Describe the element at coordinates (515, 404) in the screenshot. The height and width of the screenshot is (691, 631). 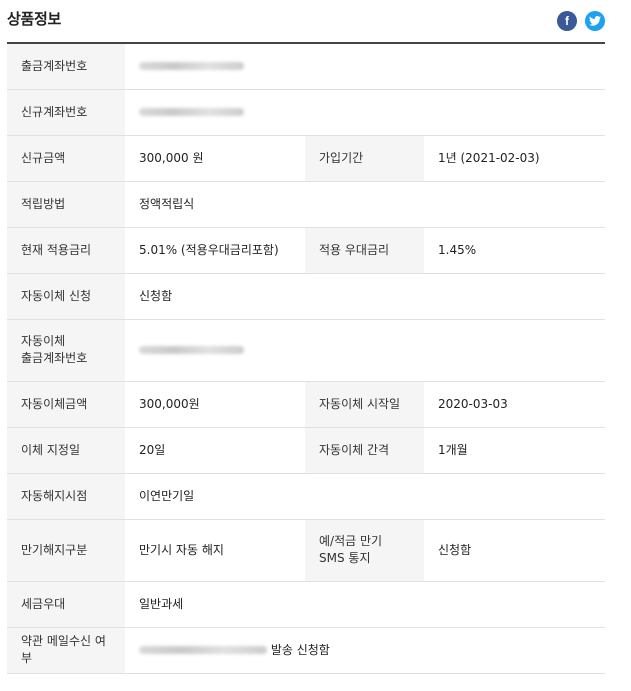
I see `auto-transfer-start-value: 2020-03-03` at that location.